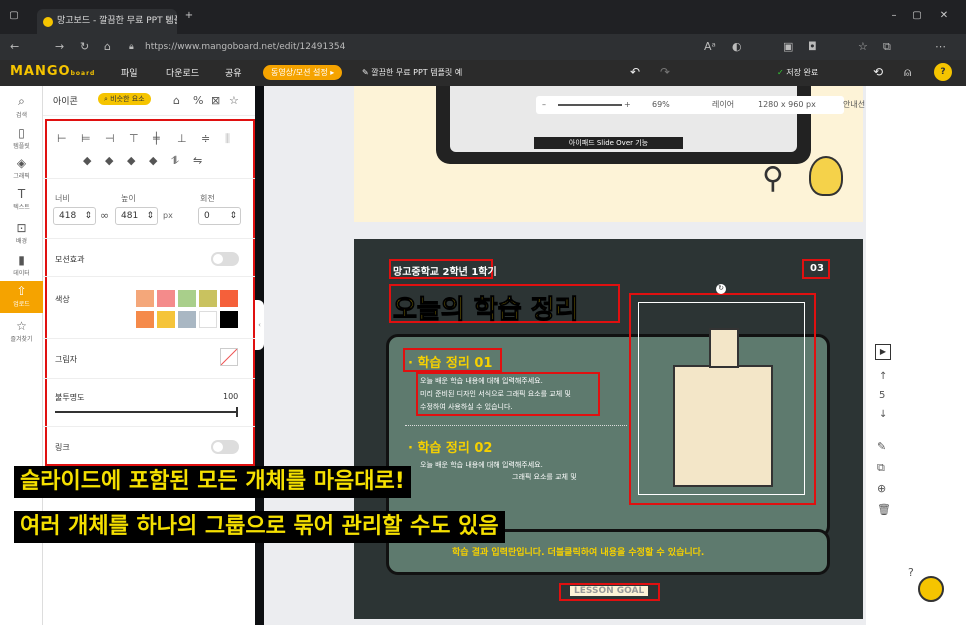 The width and height of the screenshot is (966, 625). What do you see at coordinates (665, 72) in the screenshot?
I see `redo-icon: ↷` at bounding box center [665, 72].